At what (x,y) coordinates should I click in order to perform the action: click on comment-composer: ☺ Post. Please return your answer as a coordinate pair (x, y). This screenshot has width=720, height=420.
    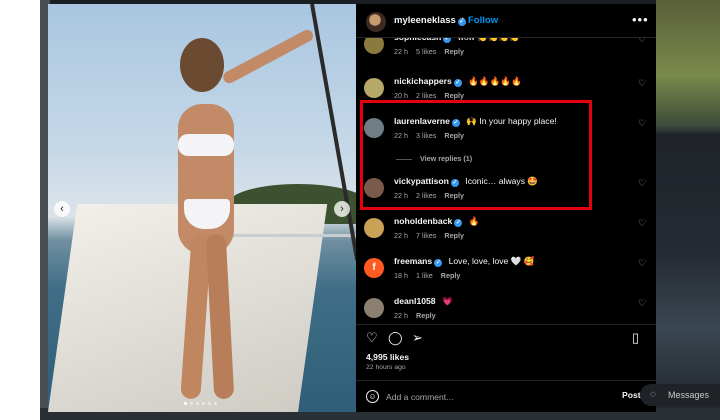
    Looking at the image, I should click on (506, 396).